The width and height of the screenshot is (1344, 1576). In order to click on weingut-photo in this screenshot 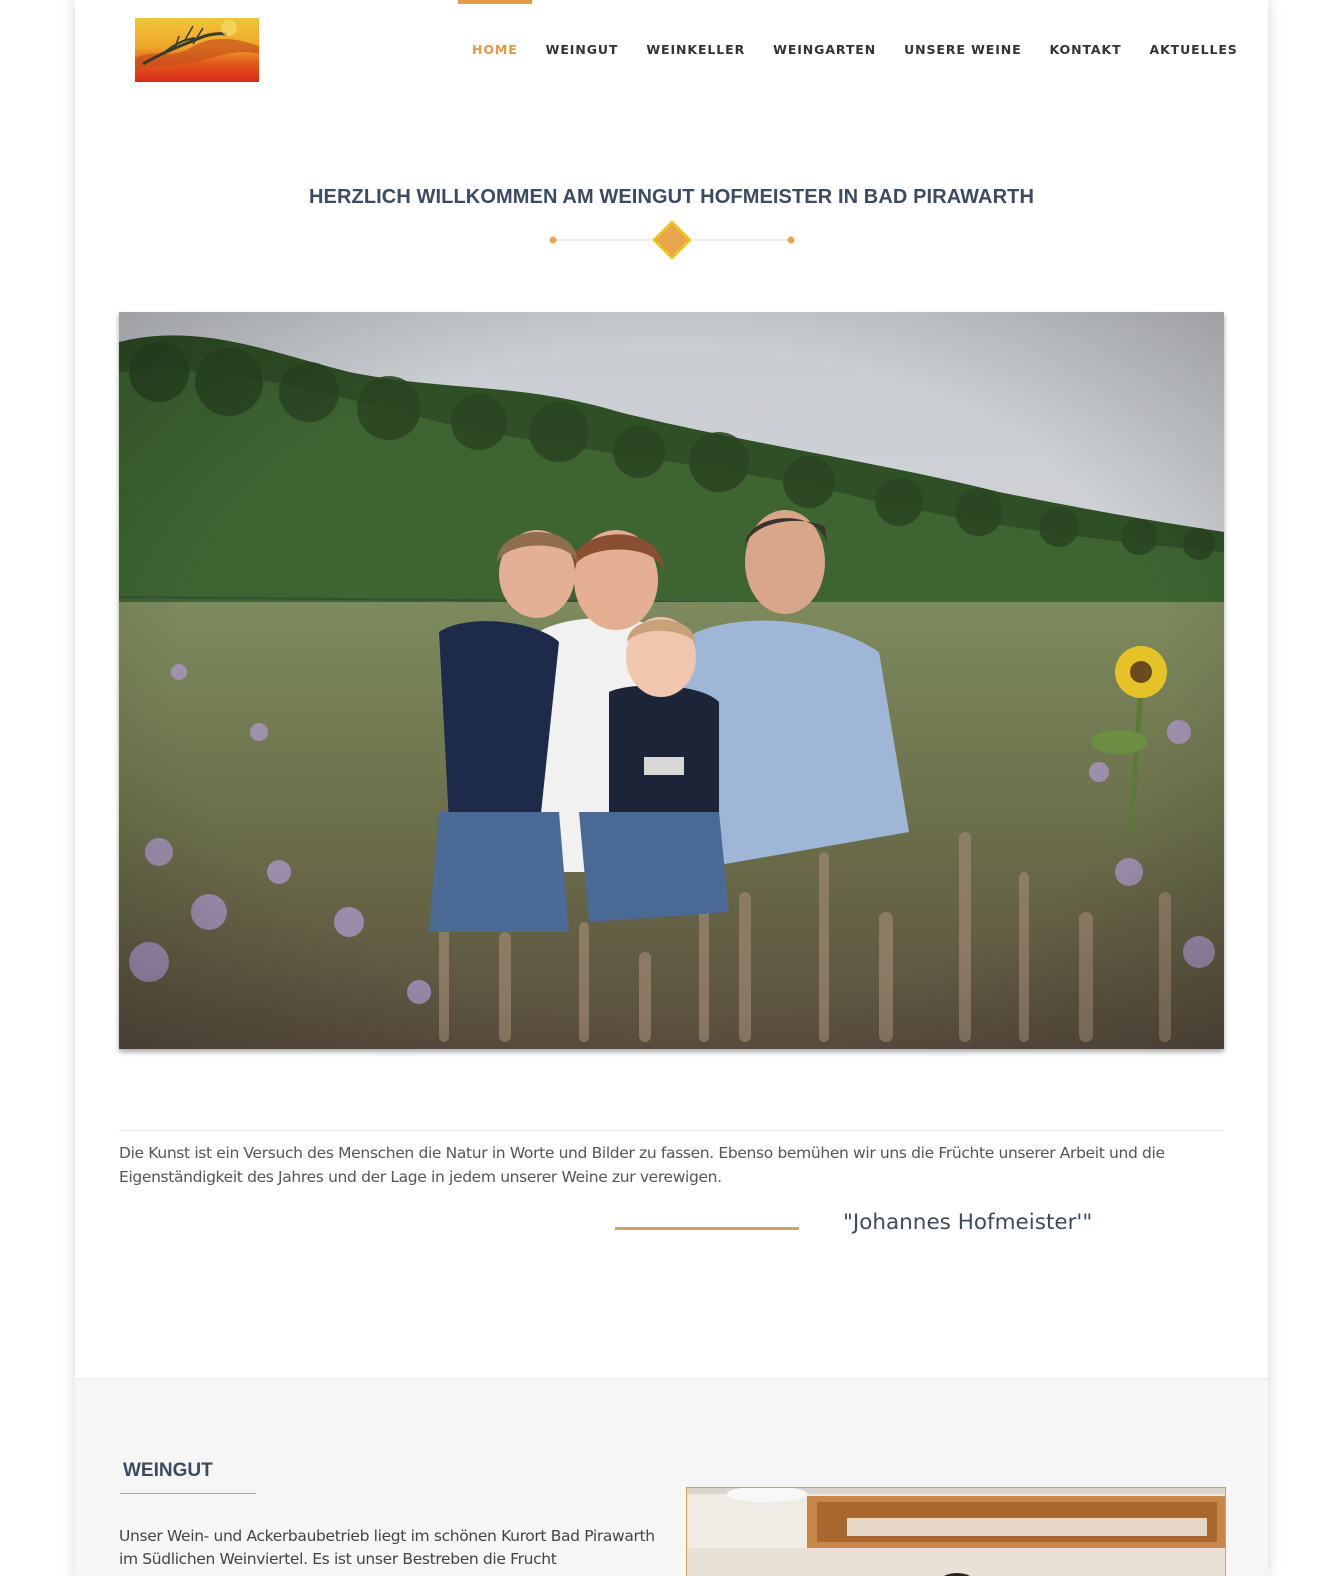, I will do `click(956, 1531)`.